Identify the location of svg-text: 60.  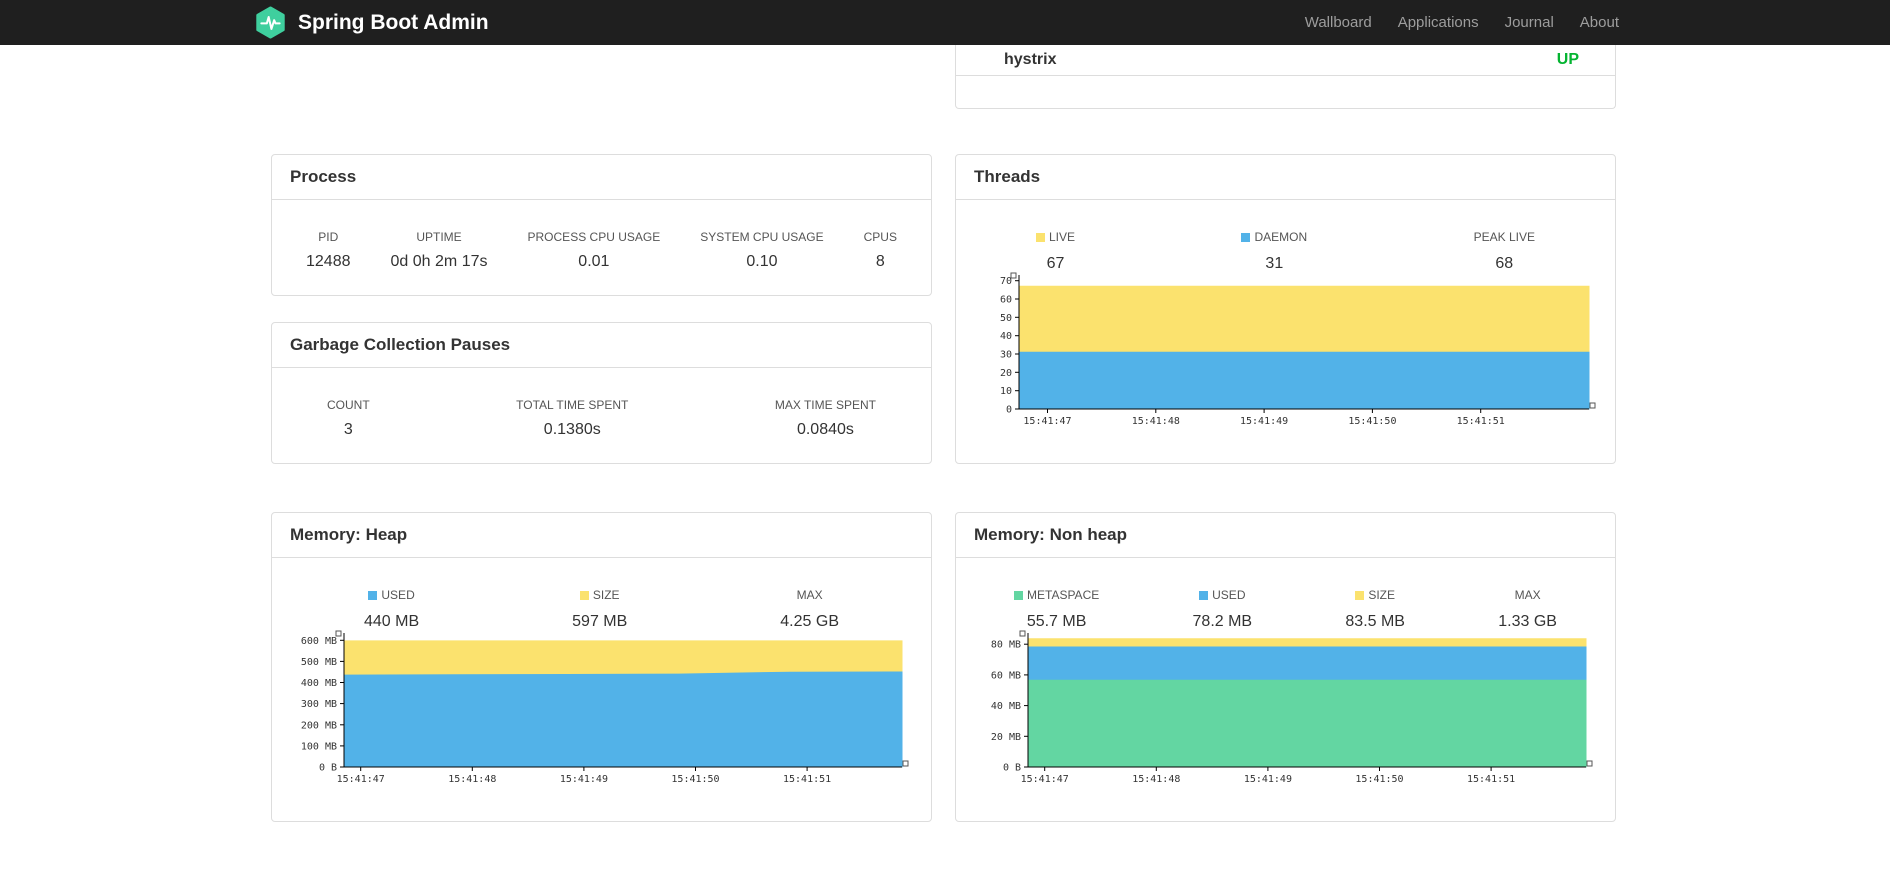
(1006, 300).